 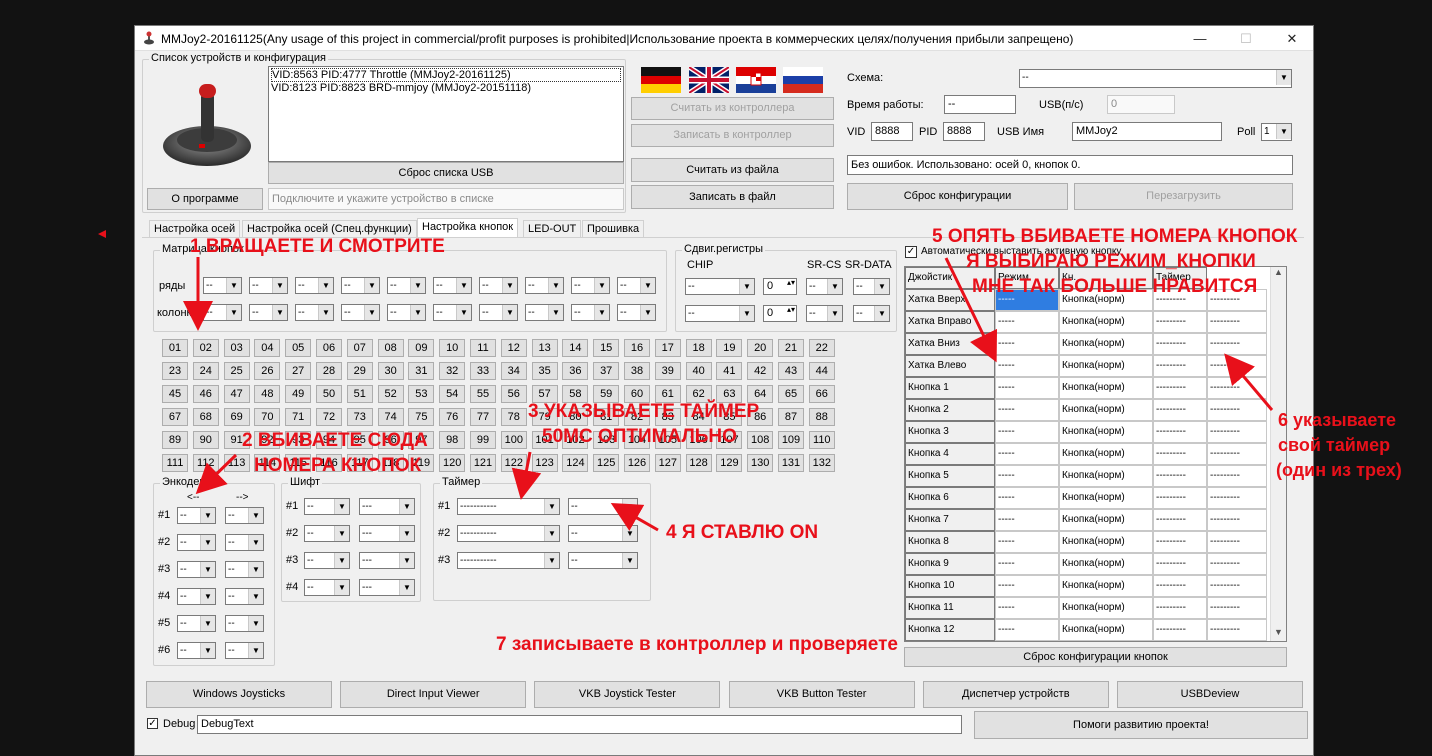 What do you see at coordinates (1337, 420) in the screenshot?
I see `annotation-6a: 6 указываете` at bounding box center [1337, 420].